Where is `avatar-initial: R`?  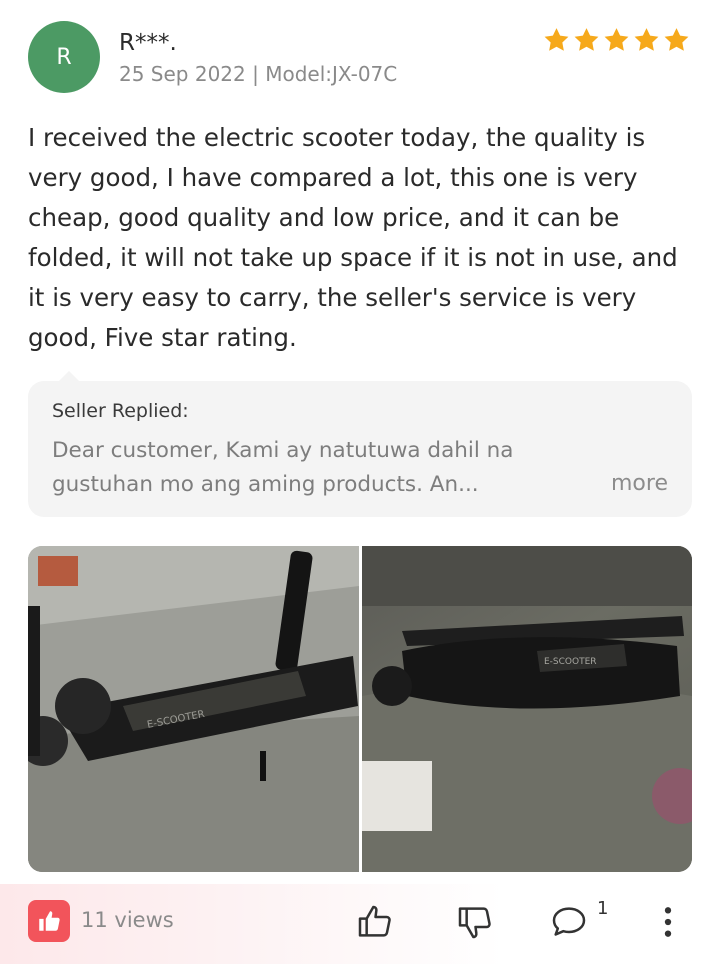 avatar-initial: R is located at coordinates (64, 57).